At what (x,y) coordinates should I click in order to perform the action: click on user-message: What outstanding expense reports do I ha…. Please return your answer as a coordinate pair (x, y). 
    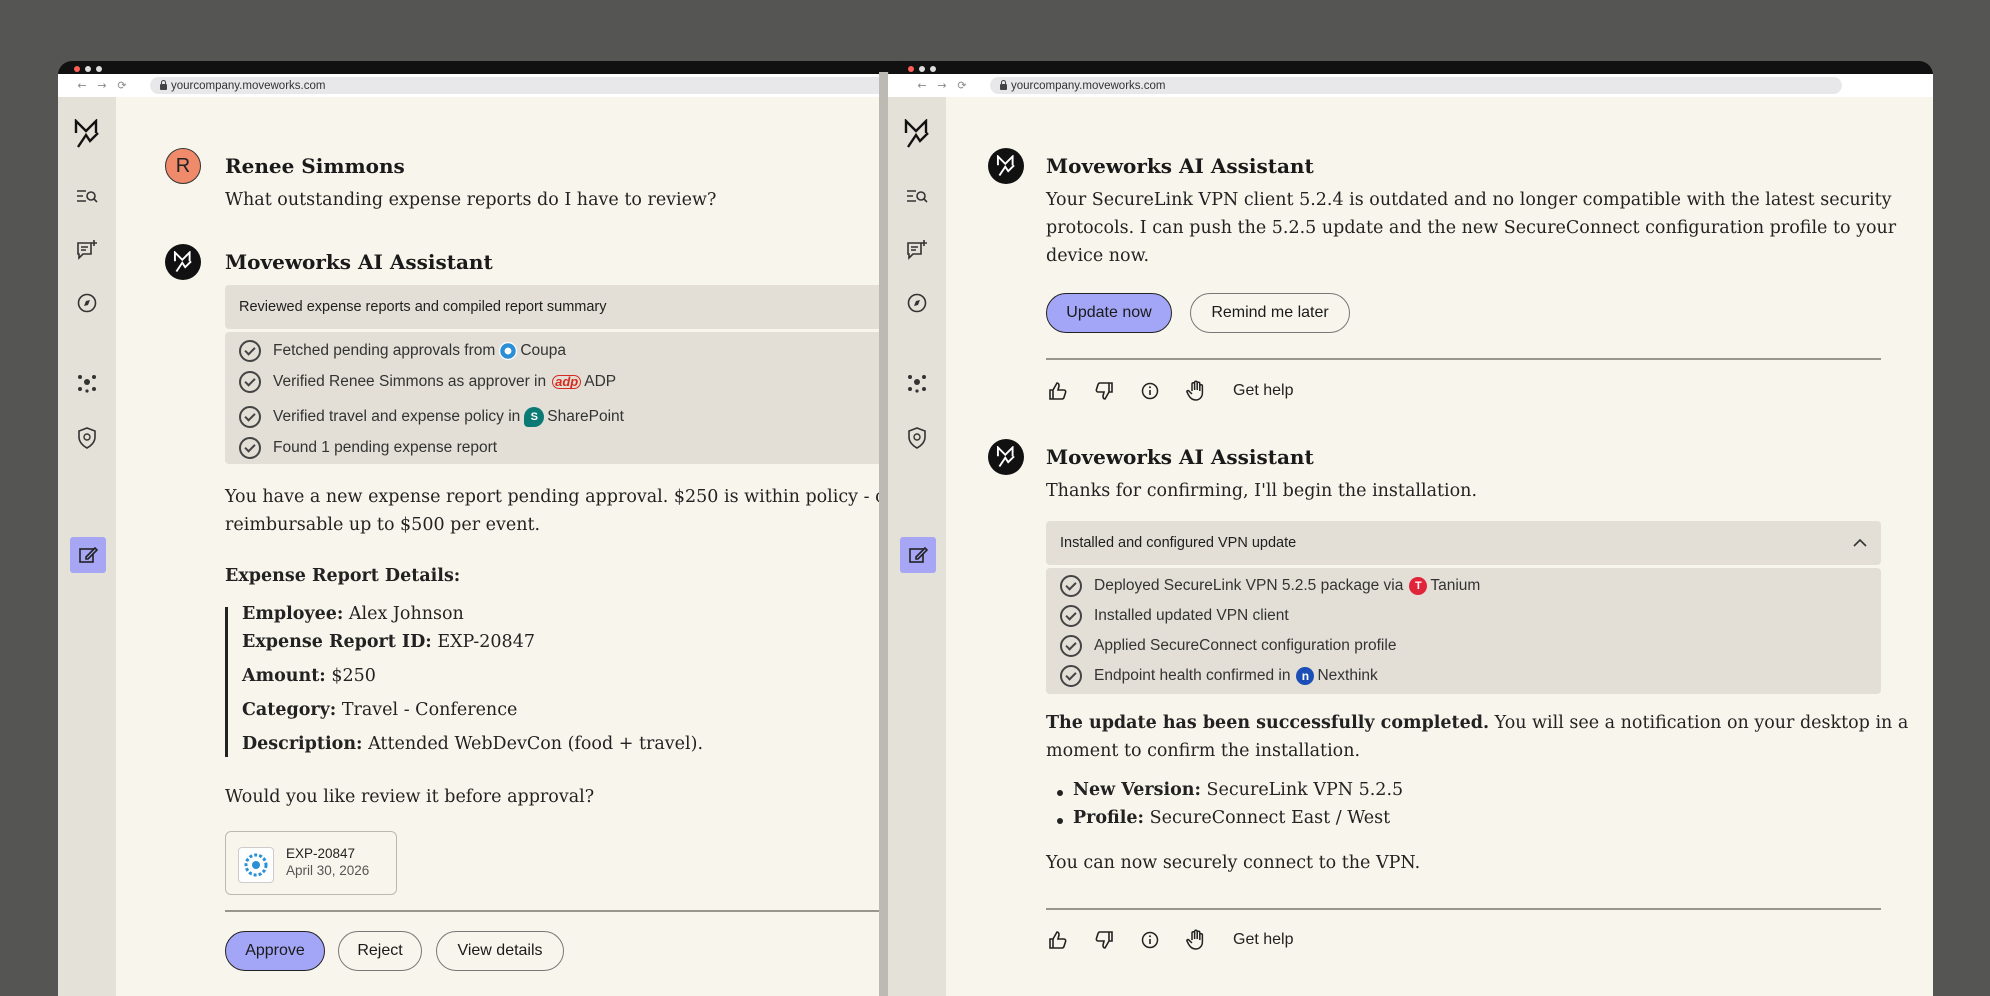
    Looking at the image, I should click on (471, 200).